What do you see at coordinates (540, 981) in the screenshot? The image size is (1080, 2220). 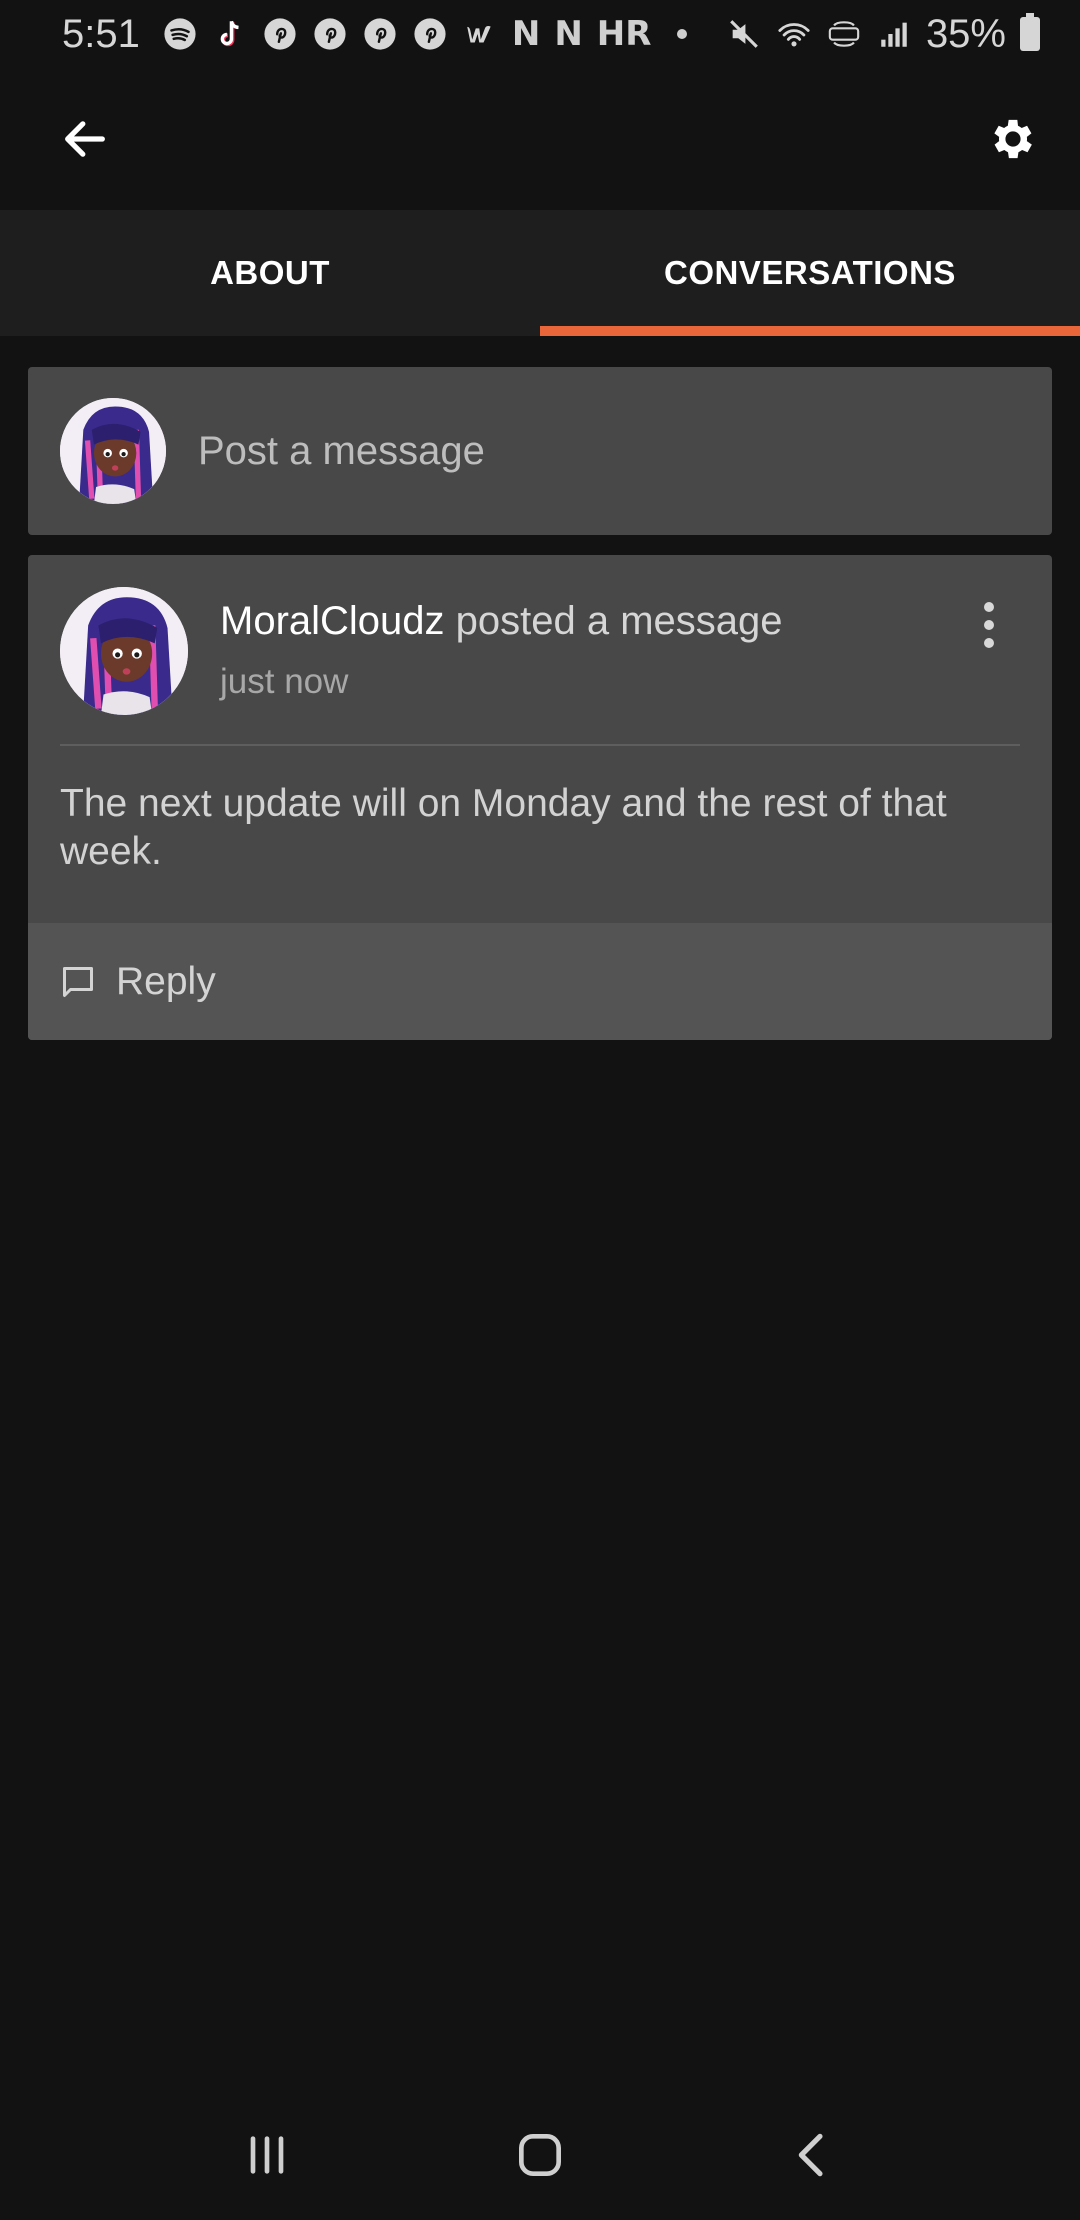 I see `post-footer: Reply` at bounding box center [540, 981].